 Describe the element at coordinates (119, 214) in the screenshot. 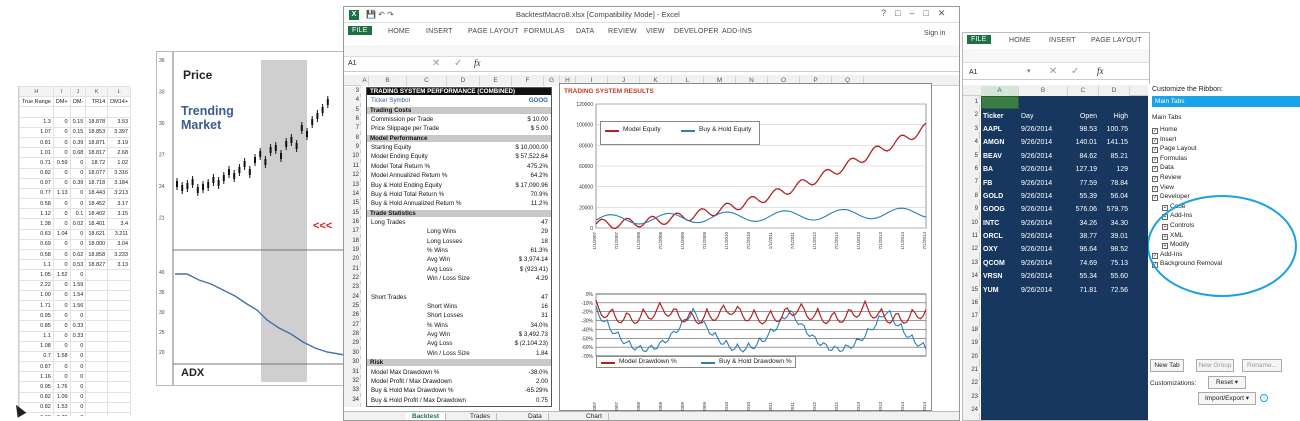

I see `left-cell: 3.15` at that location.